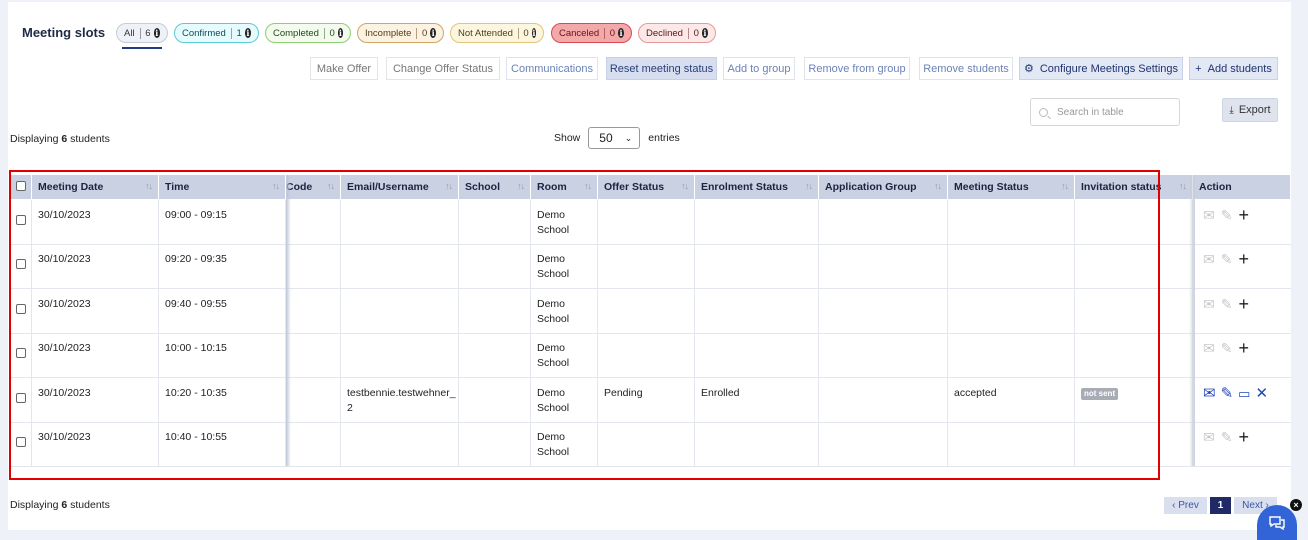 This screenshot has height=540, width=1308. Describe the element at coordinates (664, 138) in the screenshot. I see `entries-label: entries` at that location.